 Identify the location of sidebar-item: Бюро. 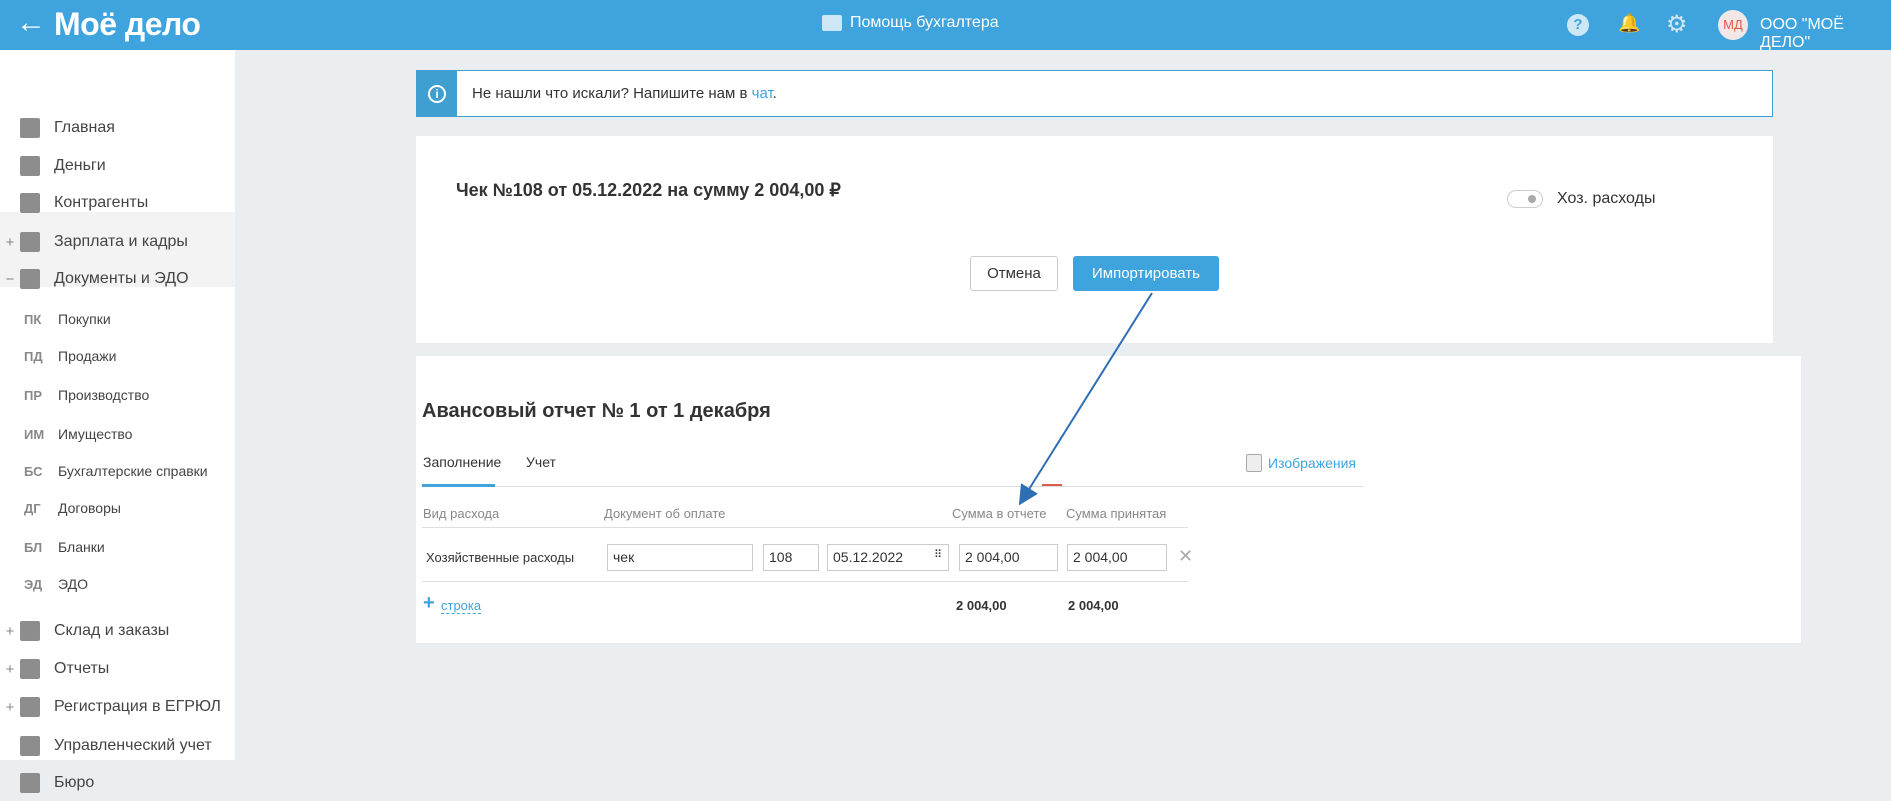
(117, 783).